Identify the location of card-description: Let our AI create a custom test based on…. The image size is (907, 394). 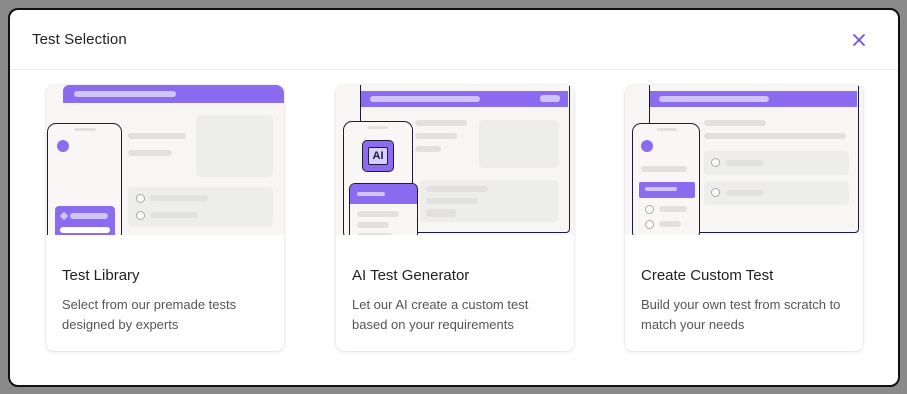
(440, 314).